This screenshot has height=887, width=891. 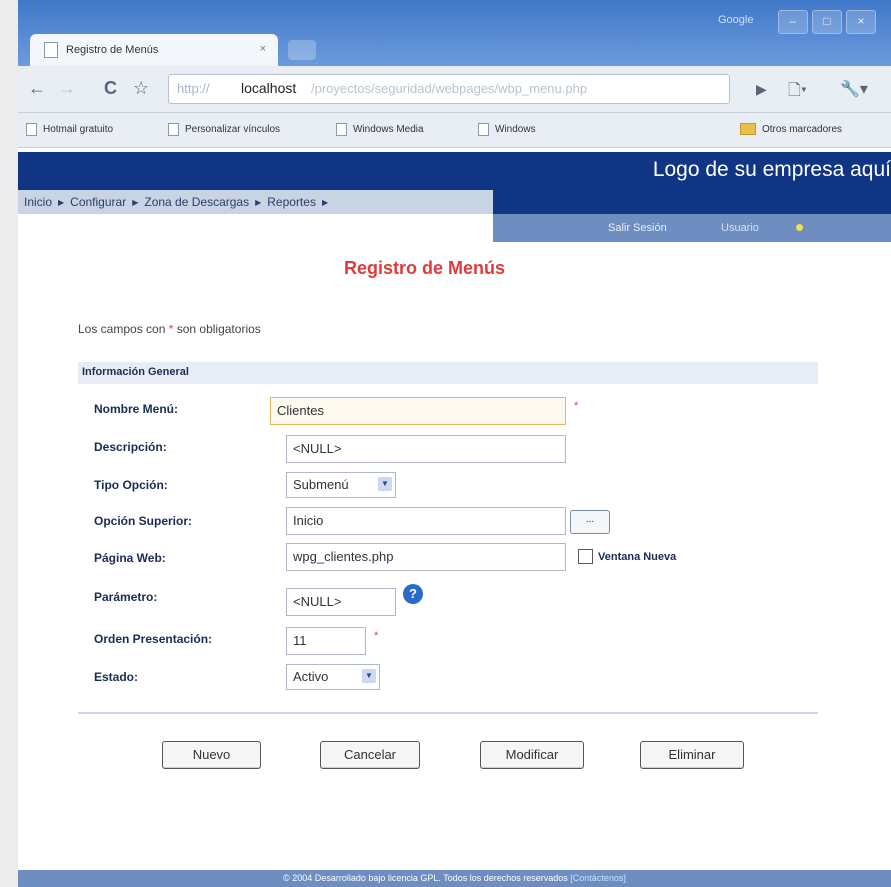 I want to click on nuevo-button: Nuevo, so click(x=211, y=755).